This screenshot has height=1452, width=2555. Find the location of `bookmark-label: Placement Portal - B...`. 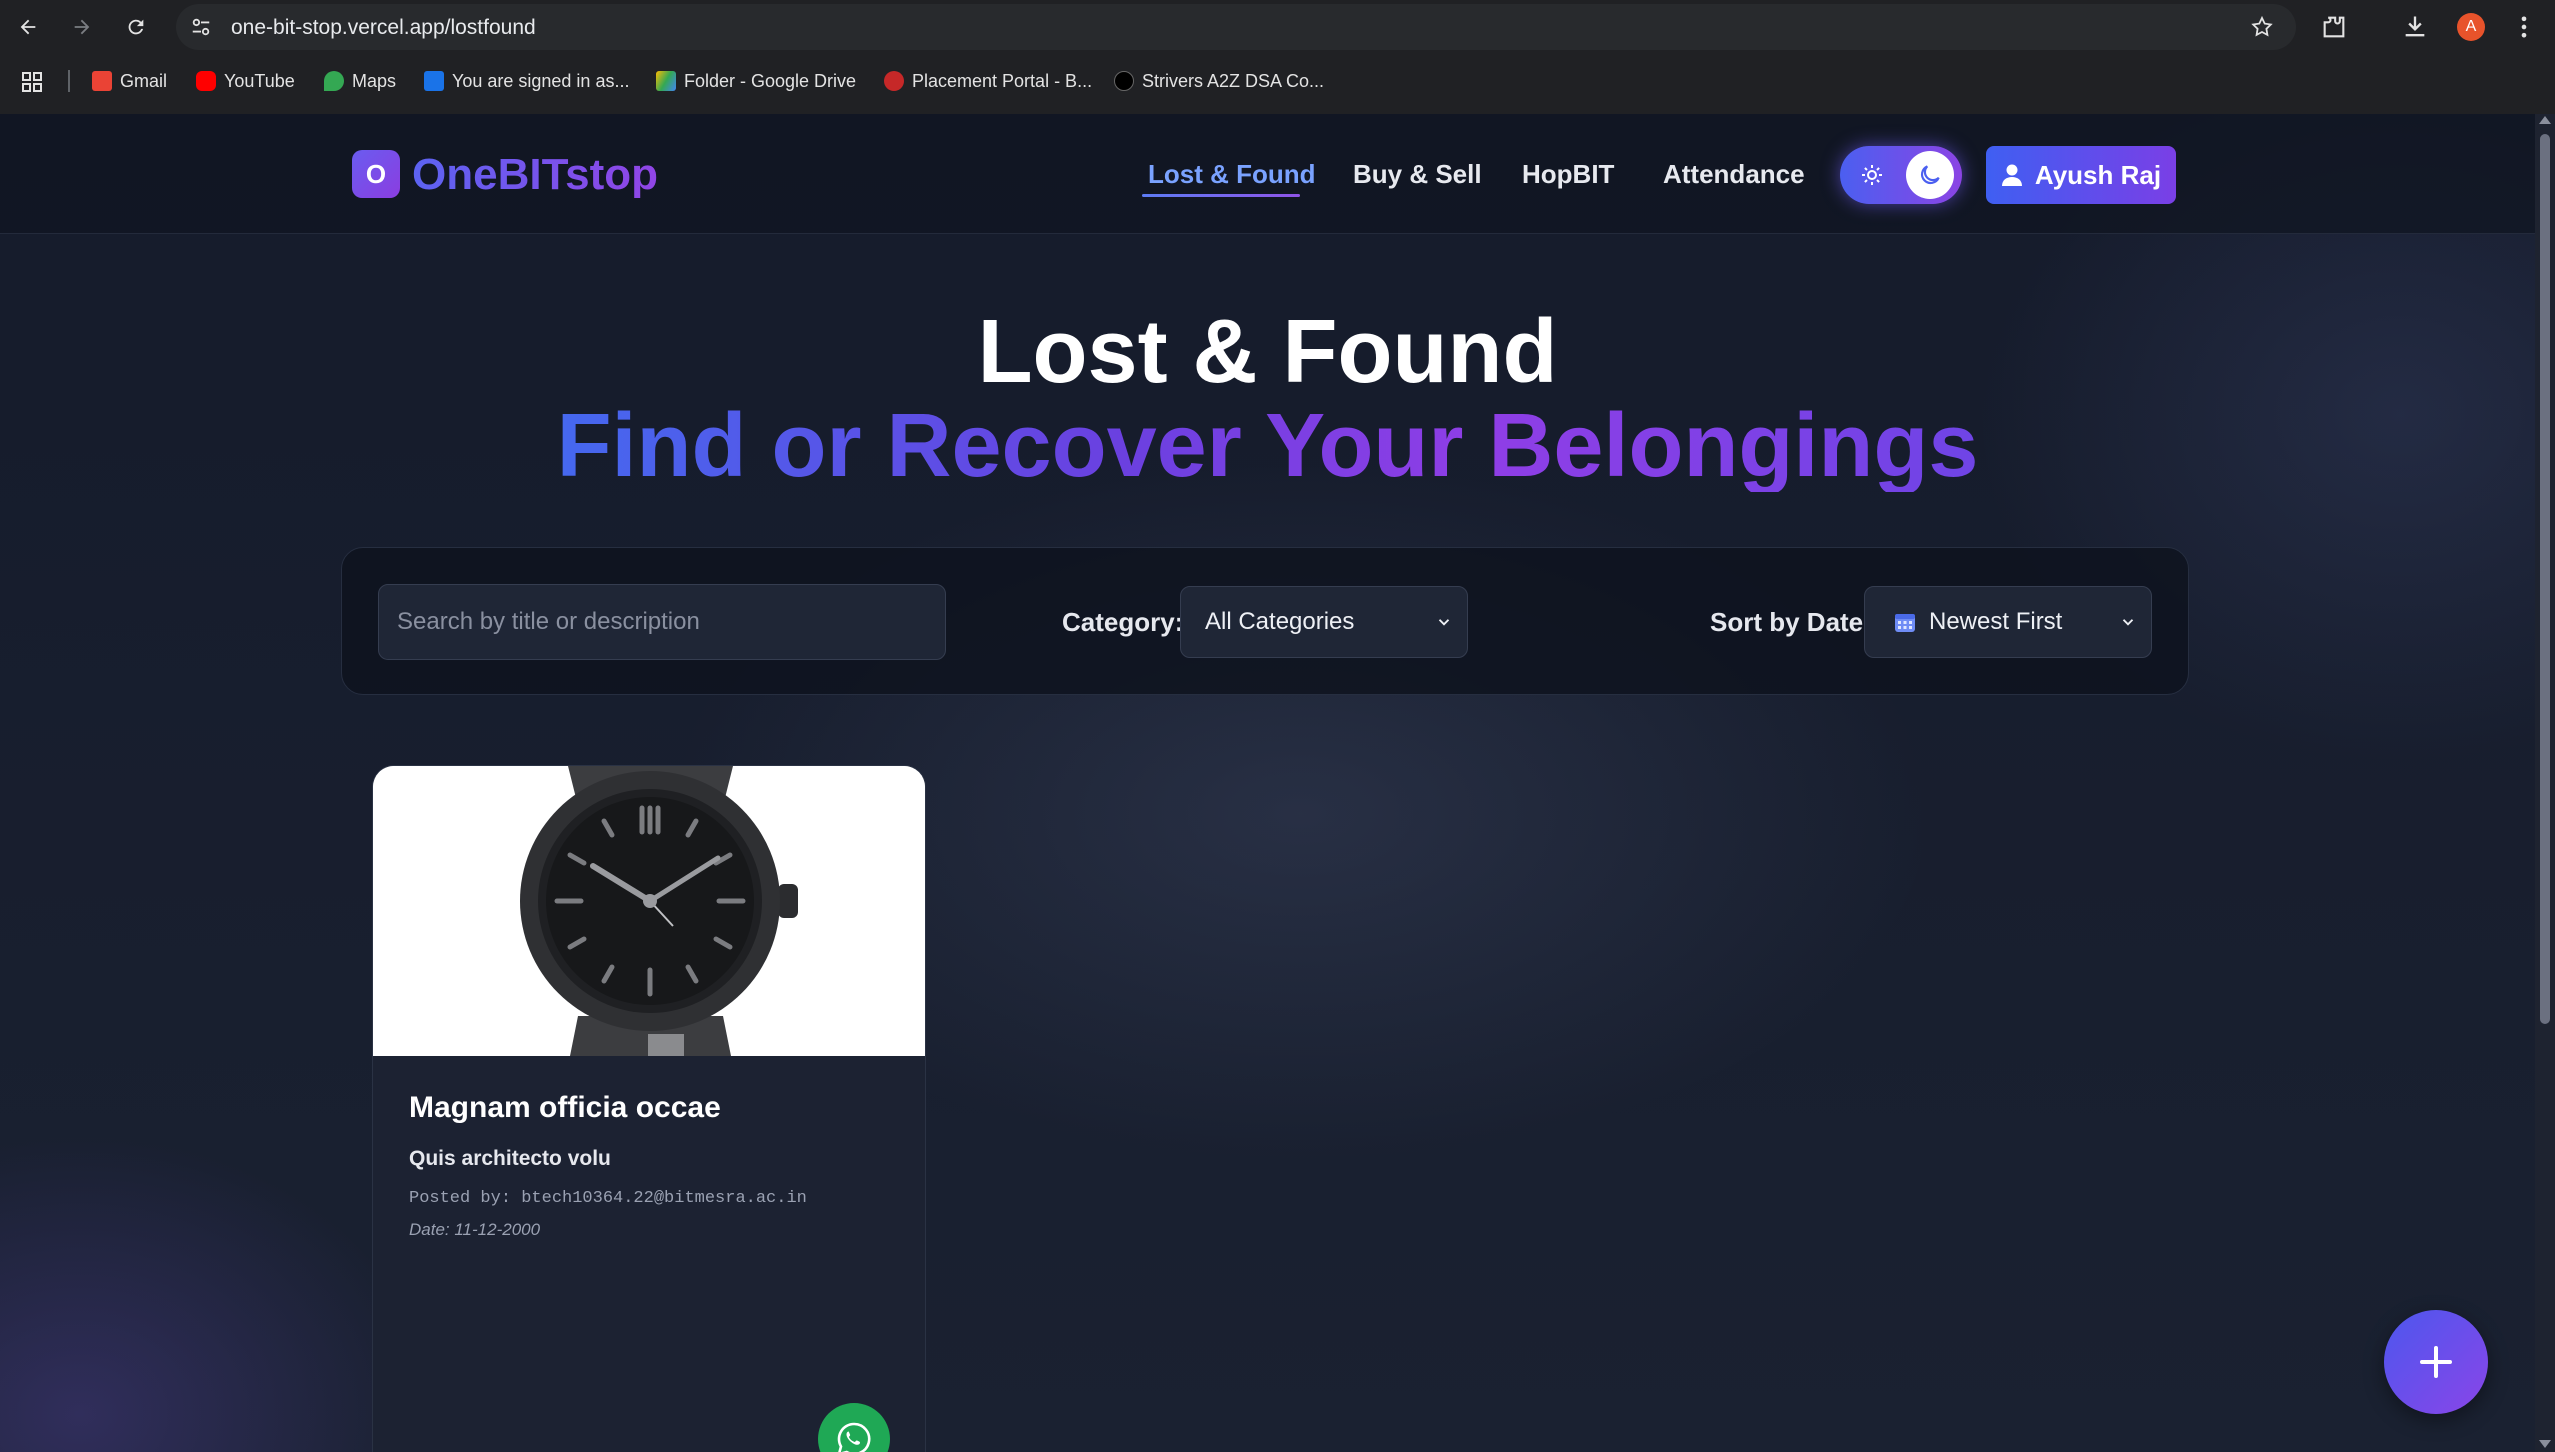

bookmark-label: Placement Portal - B... is located at coordinates (1002, 80).